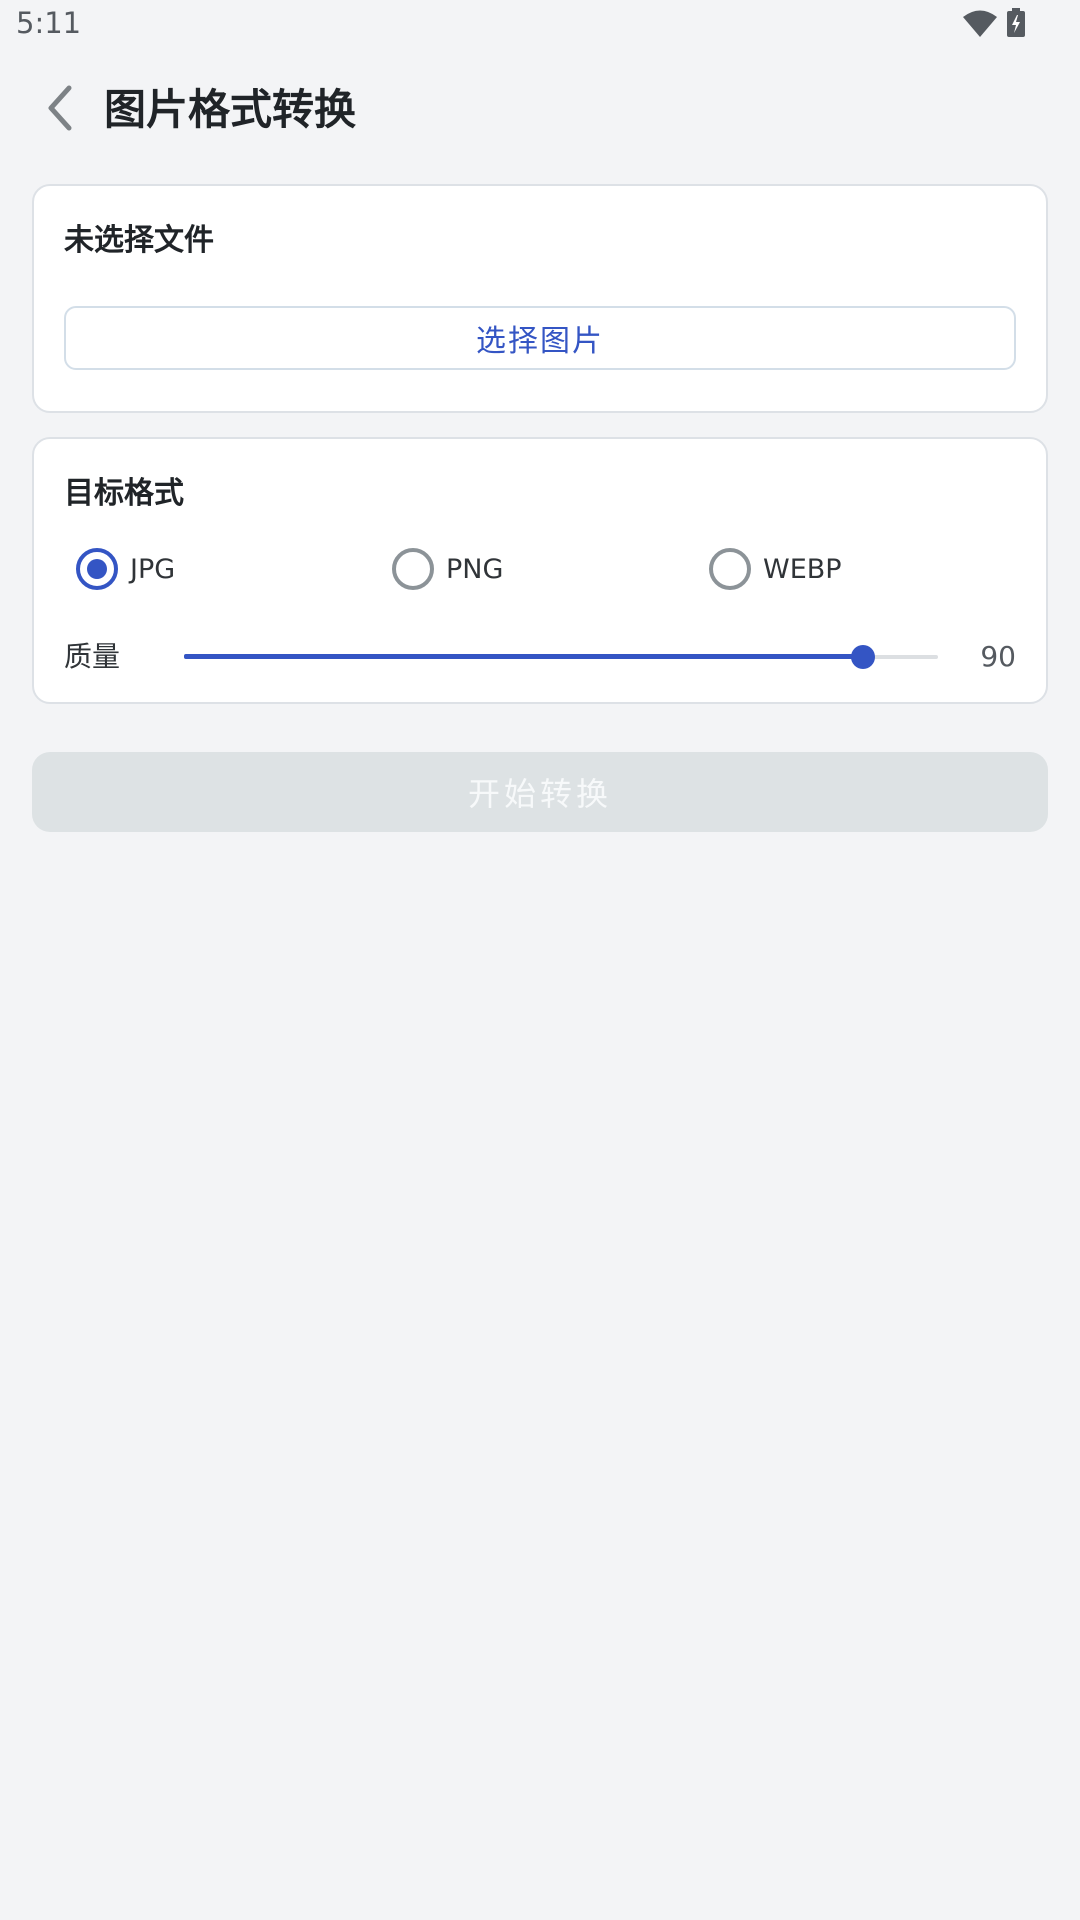 The width and height of the screenshot is (1080, 1920). Describe the element at coordinates (475, 569) in the screenshot. I see `format-option-label: PNG` at that location.